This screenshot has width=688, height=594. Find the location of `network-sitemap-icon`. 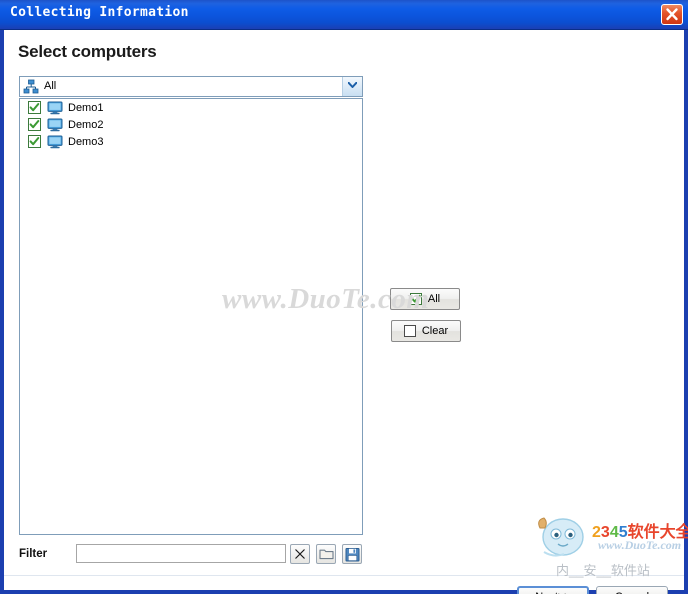

network-sitemap-icon is located at coordinates (31, 86).